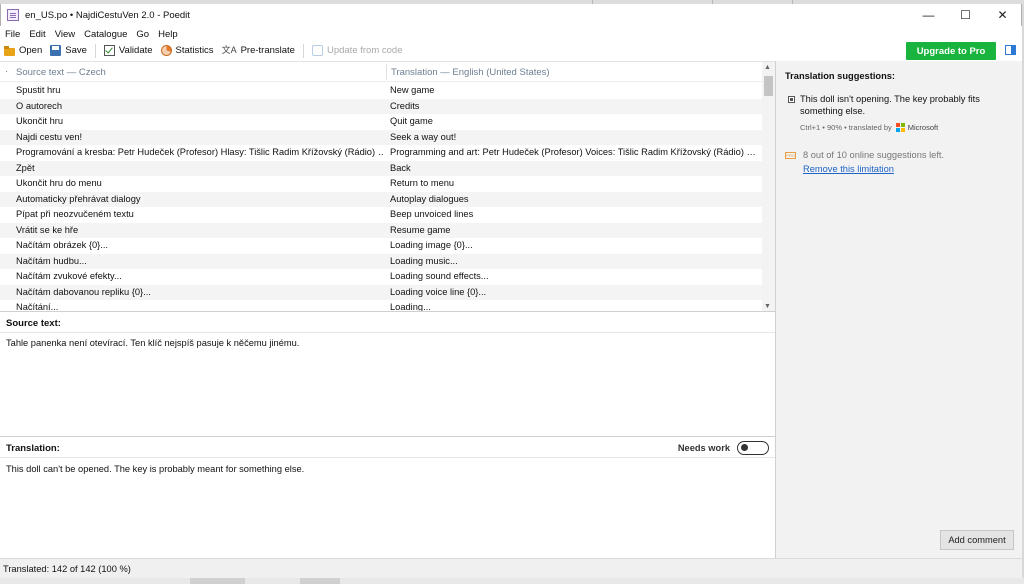 The image size is (1024, 584). What do you see at coordinates (405, 105) in the screenshot?
I see `row-translation-text: Credits` at bounding box center [405, 105].